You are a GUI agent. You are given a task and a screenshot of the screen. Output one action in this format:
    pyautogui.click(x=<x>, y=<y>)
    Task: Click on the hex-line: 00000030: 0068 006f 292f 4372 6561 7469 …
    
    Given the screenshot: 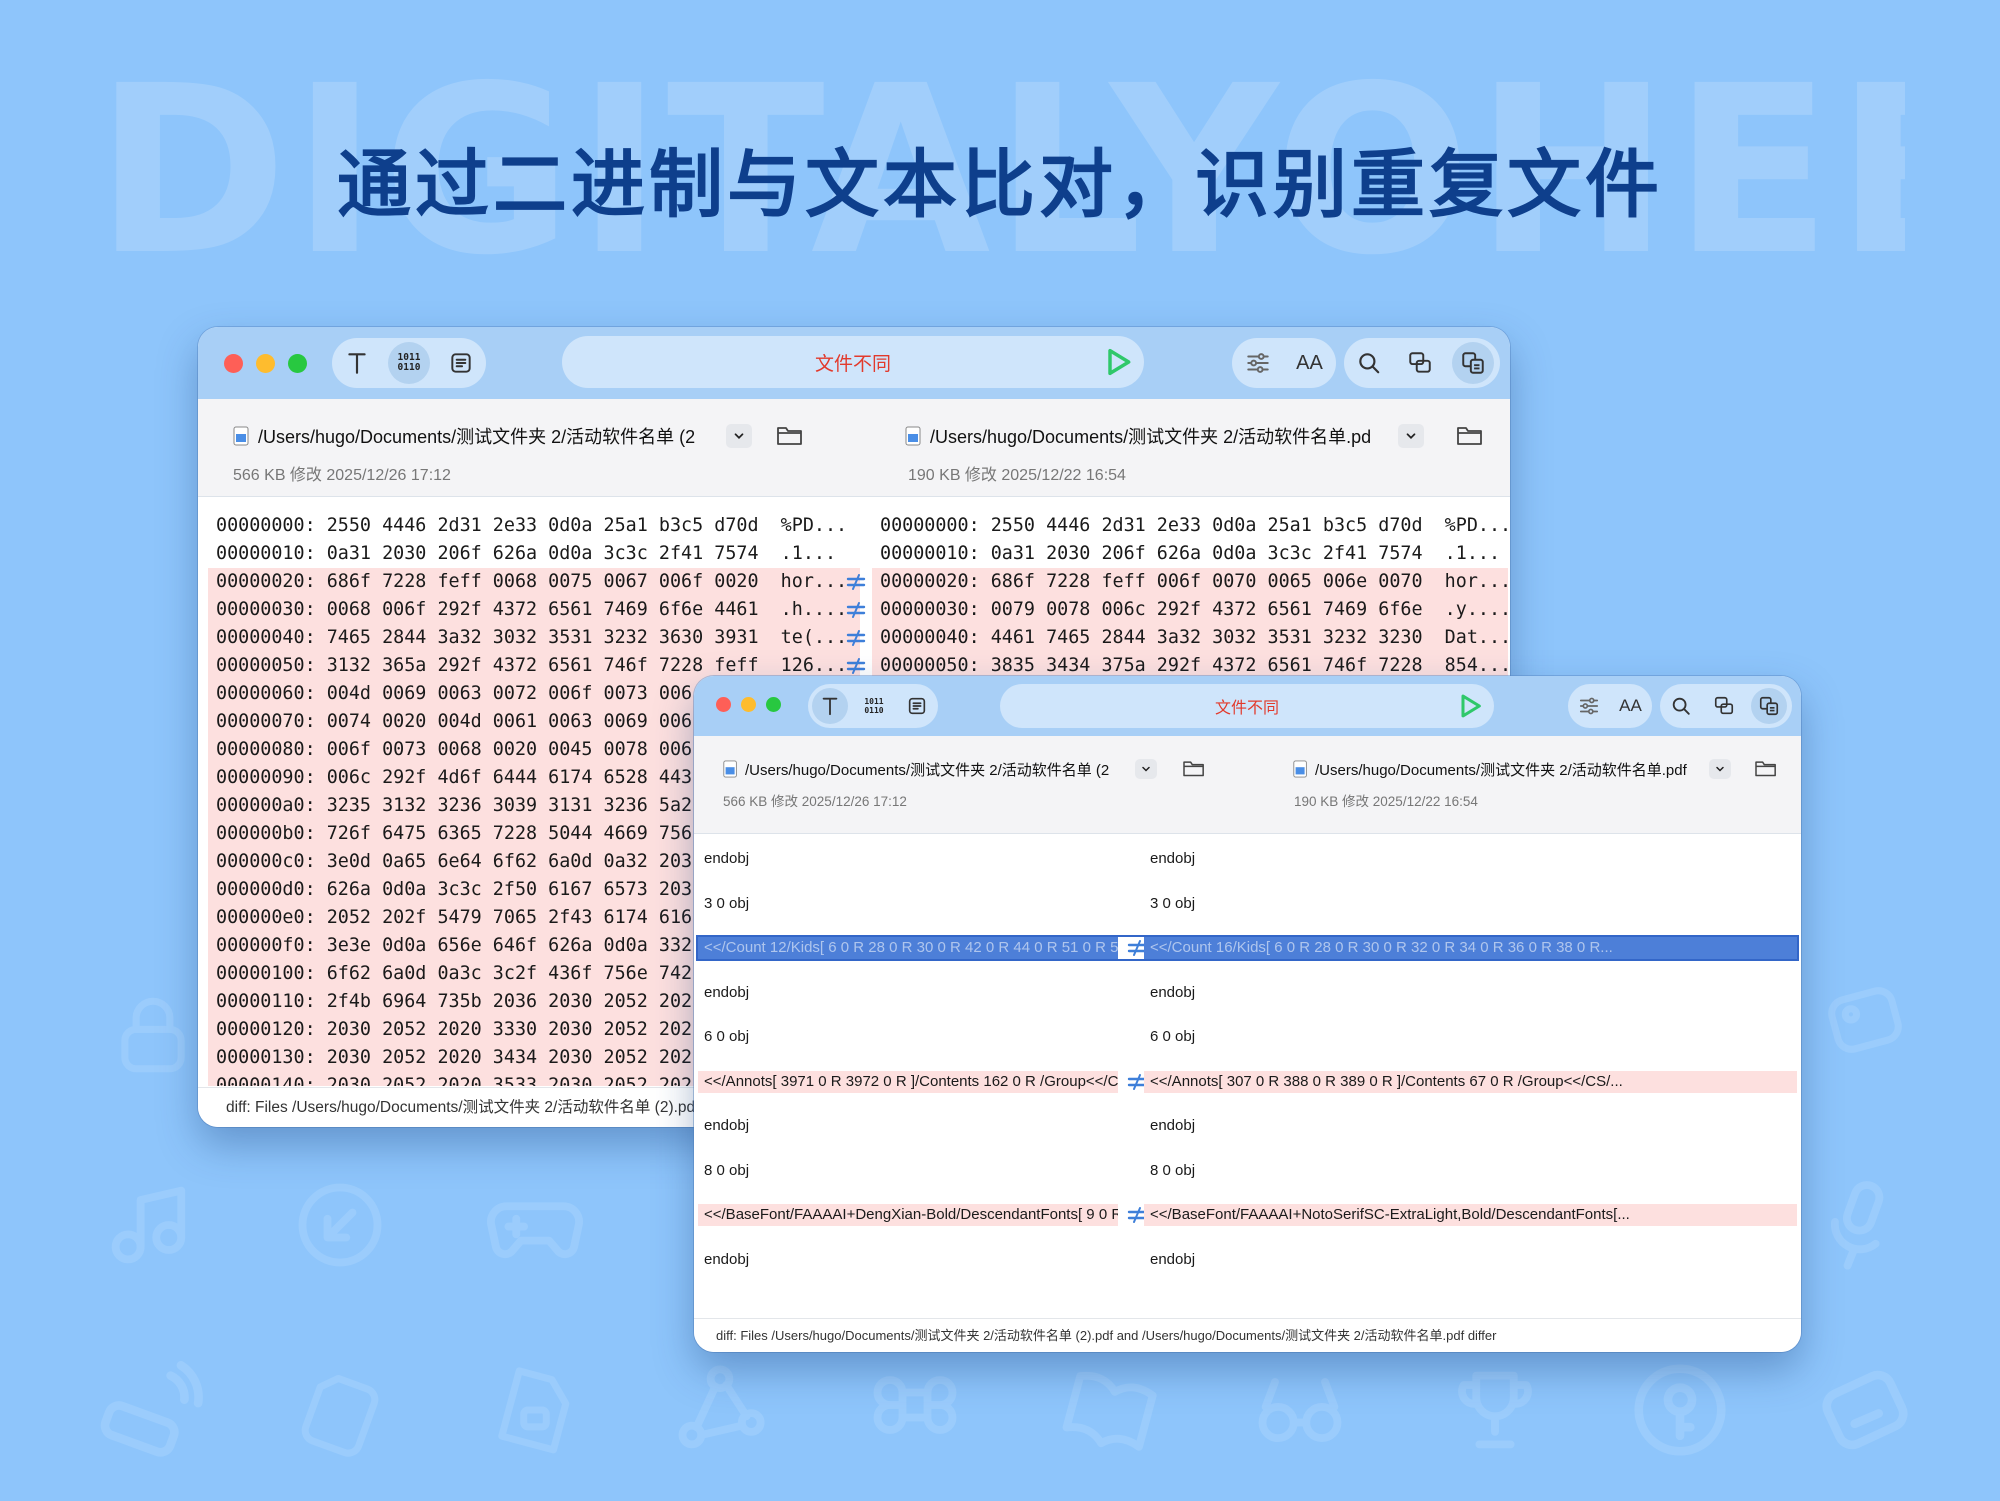 What is the action you would take?
    pyautogui.click(x=534, y=610)
    